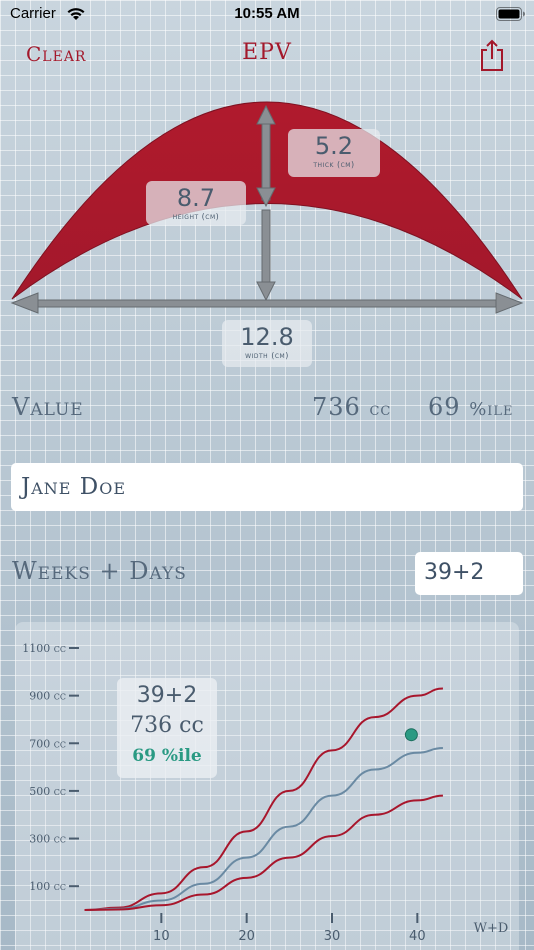  I want to click on weeks-days-field: 39+2, so click(469, 573).